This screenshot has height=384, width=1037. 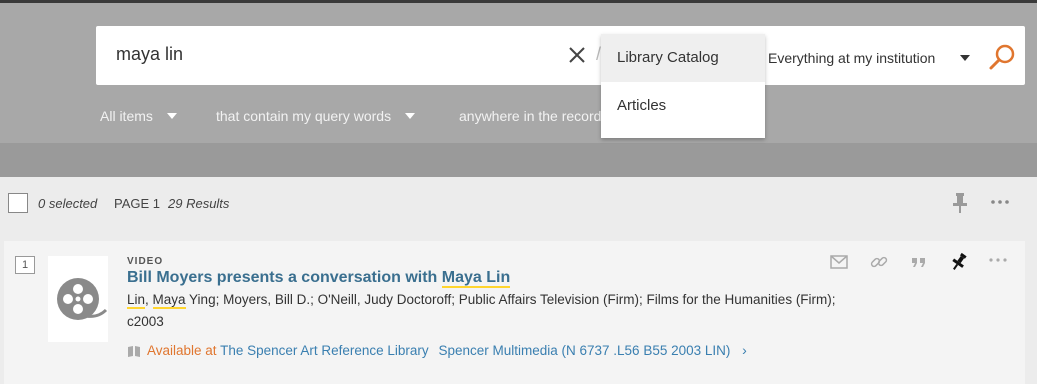 I want to click on email-icon, so click(x=839, y=262).